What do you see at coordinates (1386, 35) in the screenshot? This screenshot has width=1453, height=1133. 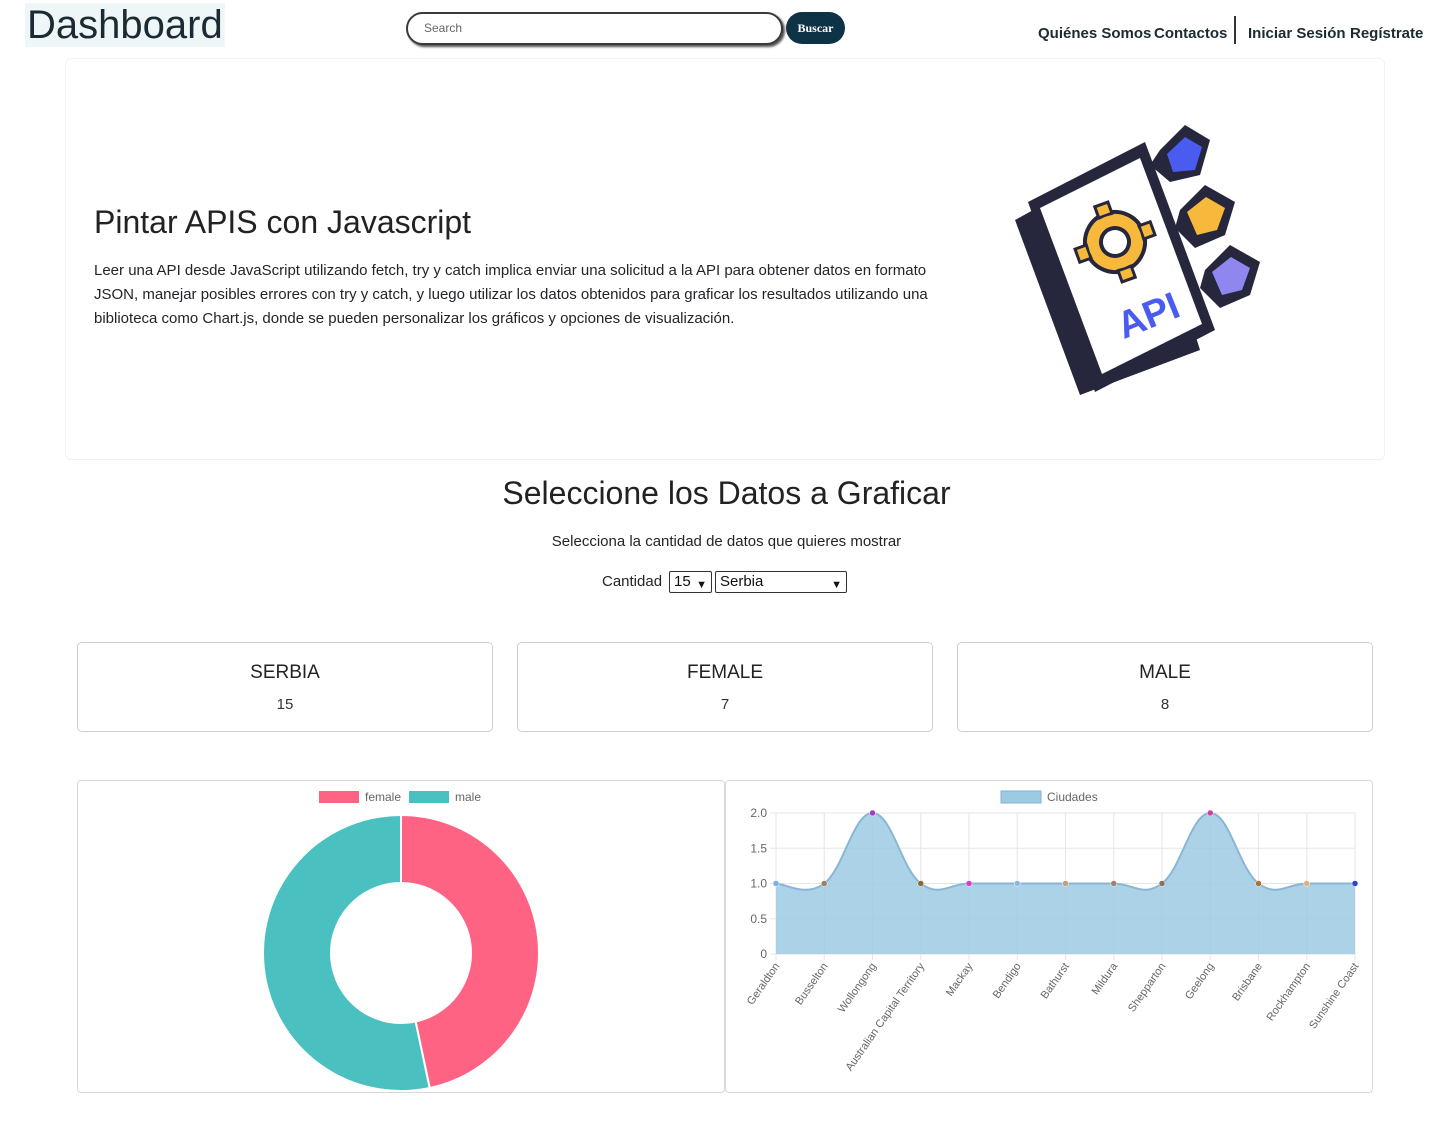 I see `nav-link-register: Regístrate` at bounding box center [1386, 35].